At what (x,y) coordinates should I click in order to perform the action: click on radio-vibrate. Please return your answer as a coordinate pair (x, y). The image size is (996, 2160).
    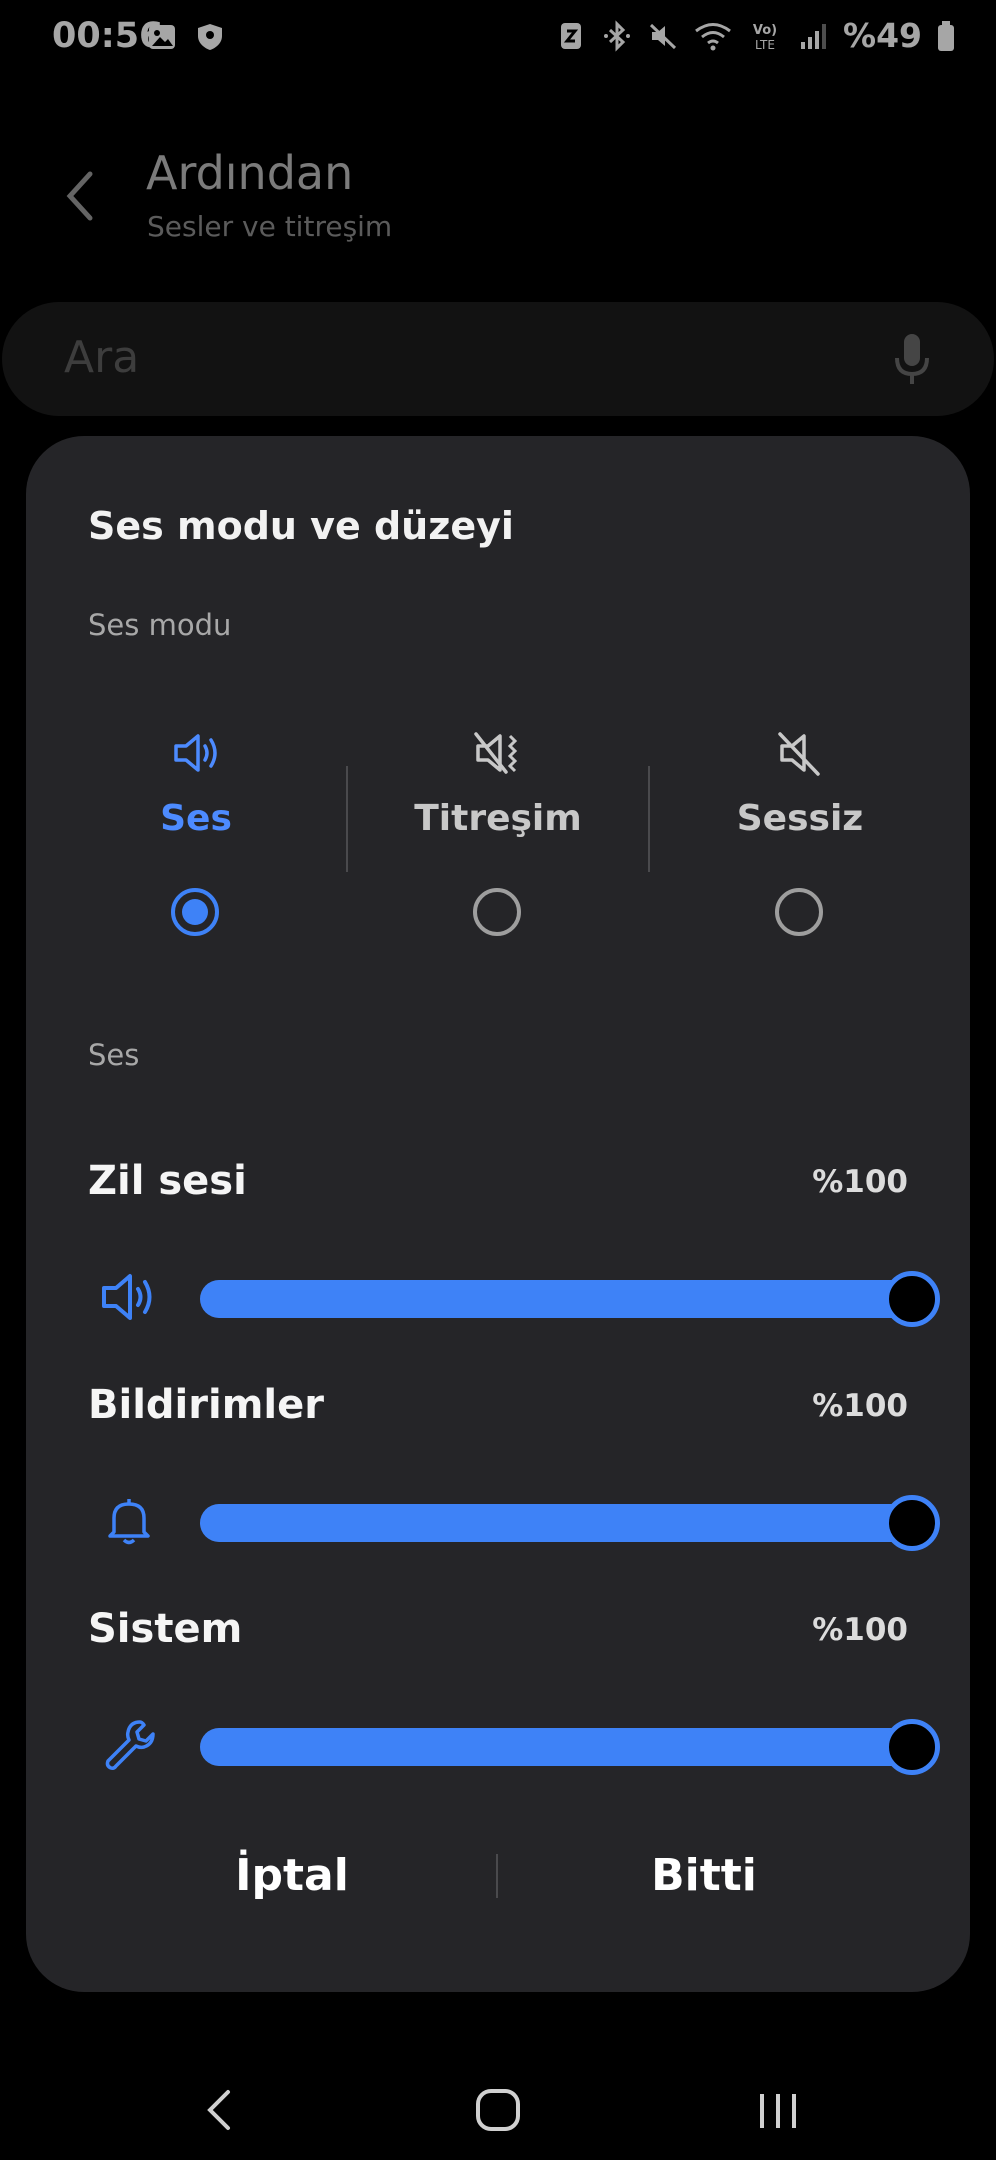
    Looking at the image, I should click on (497, 912).